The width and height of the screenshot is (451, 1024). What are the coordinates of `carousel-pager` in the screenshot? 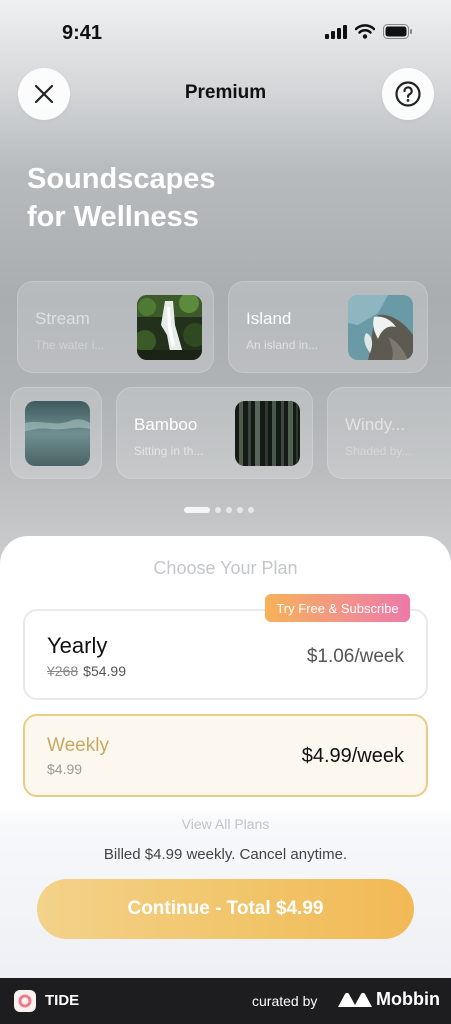 It's located at (219, 510).